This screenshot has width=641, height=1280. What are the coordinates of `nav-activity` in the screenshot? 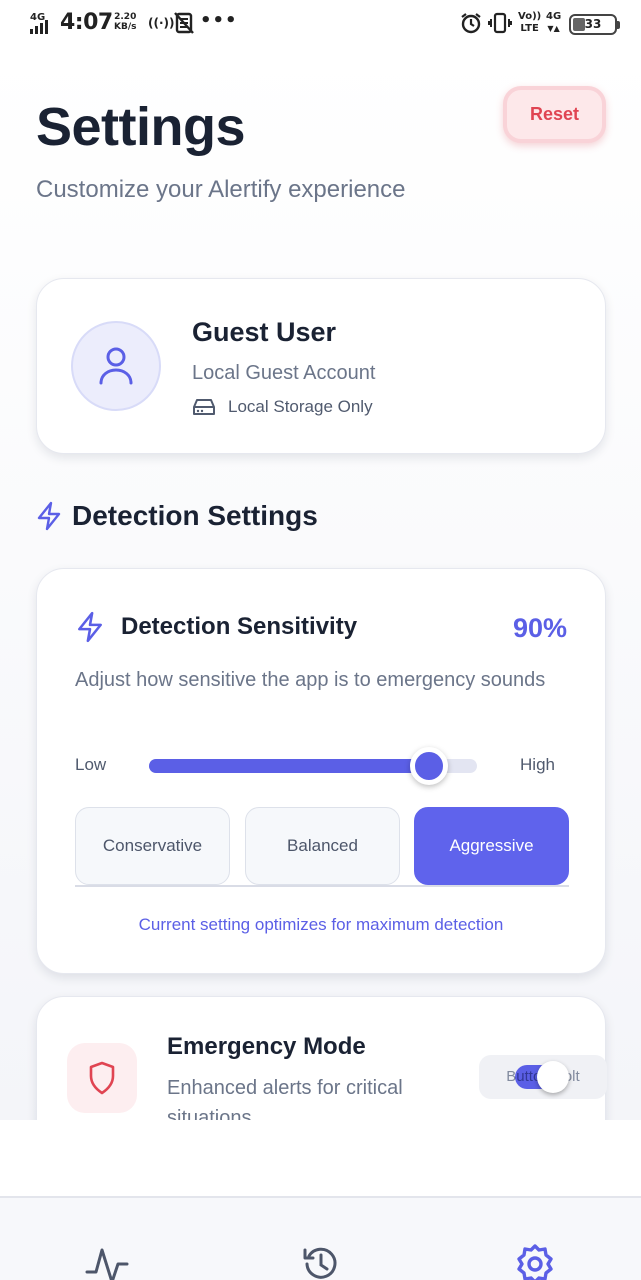 It's located at (107, 1261).